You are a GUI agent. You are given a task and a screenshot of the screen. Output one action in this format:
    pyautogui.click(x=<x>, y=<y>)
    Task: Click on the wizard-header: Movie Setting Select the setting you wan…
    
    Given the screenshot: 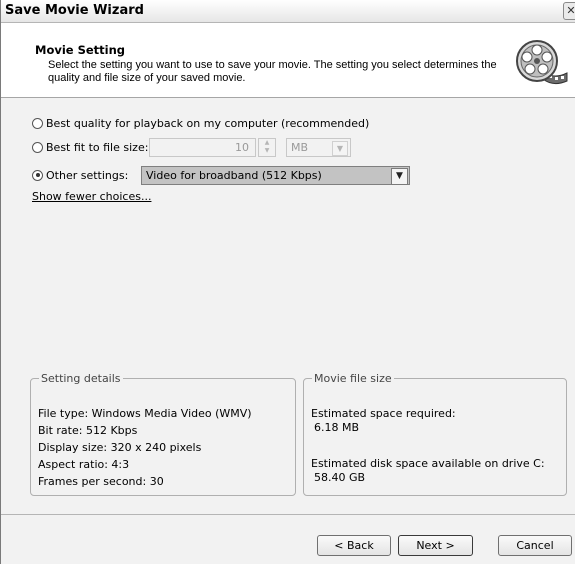 What is the action you would take?
    pyautogui.click(x=288, y=60)
    